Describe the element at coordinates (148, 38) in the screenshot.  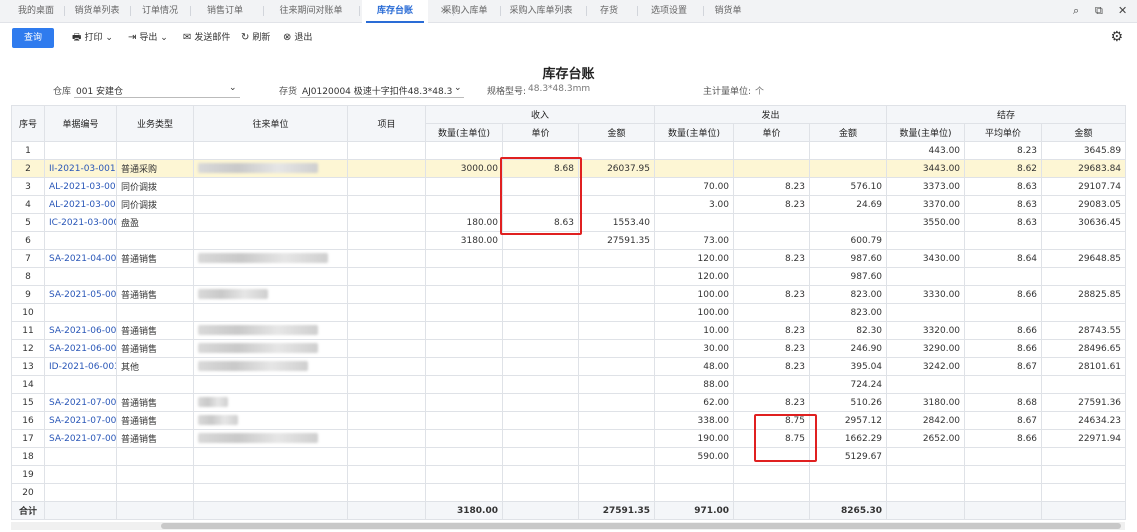
I see `export-button: ⇥ 导出 ⌄` at that location.